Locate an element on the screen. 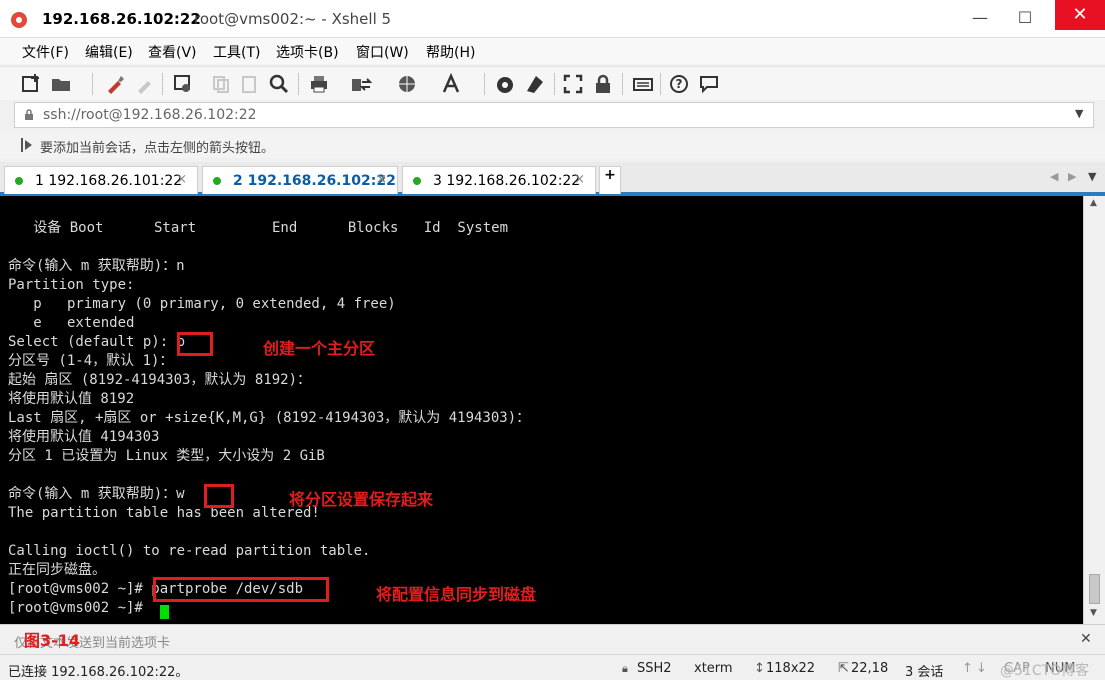 This screenshot has width=1105, height=680. lock-icon: 🔒︎ is located at coordinates (625, 668).